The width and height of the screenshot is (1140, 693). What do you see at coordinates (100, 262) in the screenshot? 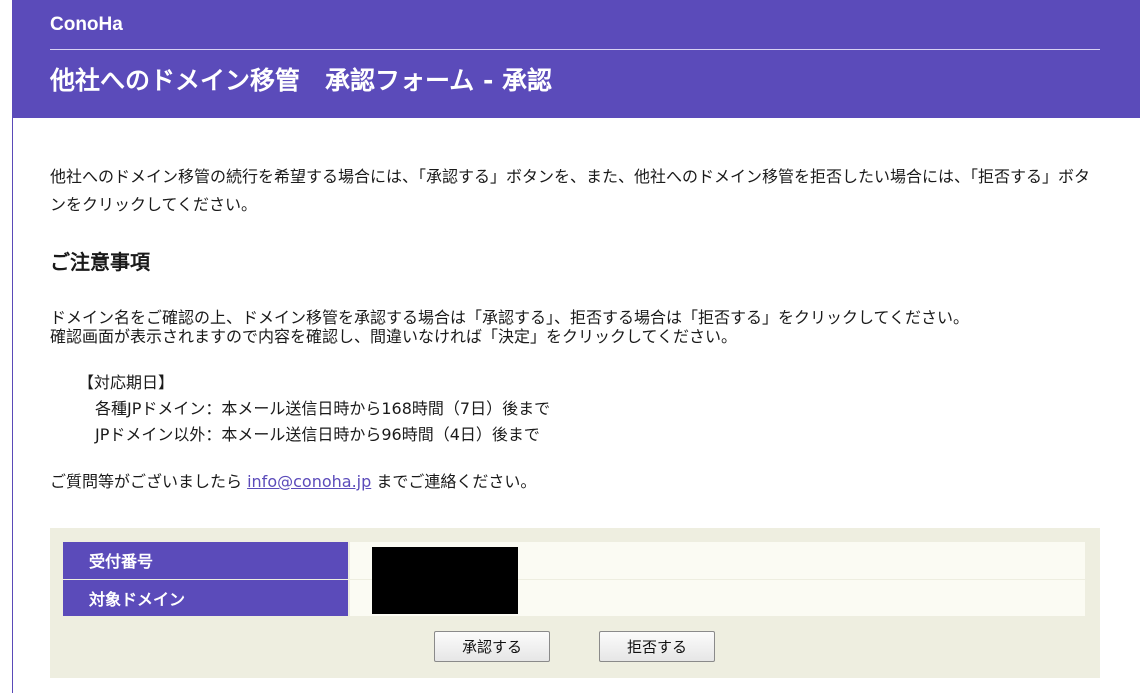
I see `notice-heading: ご注意事項` at bounding box center [100, 262].